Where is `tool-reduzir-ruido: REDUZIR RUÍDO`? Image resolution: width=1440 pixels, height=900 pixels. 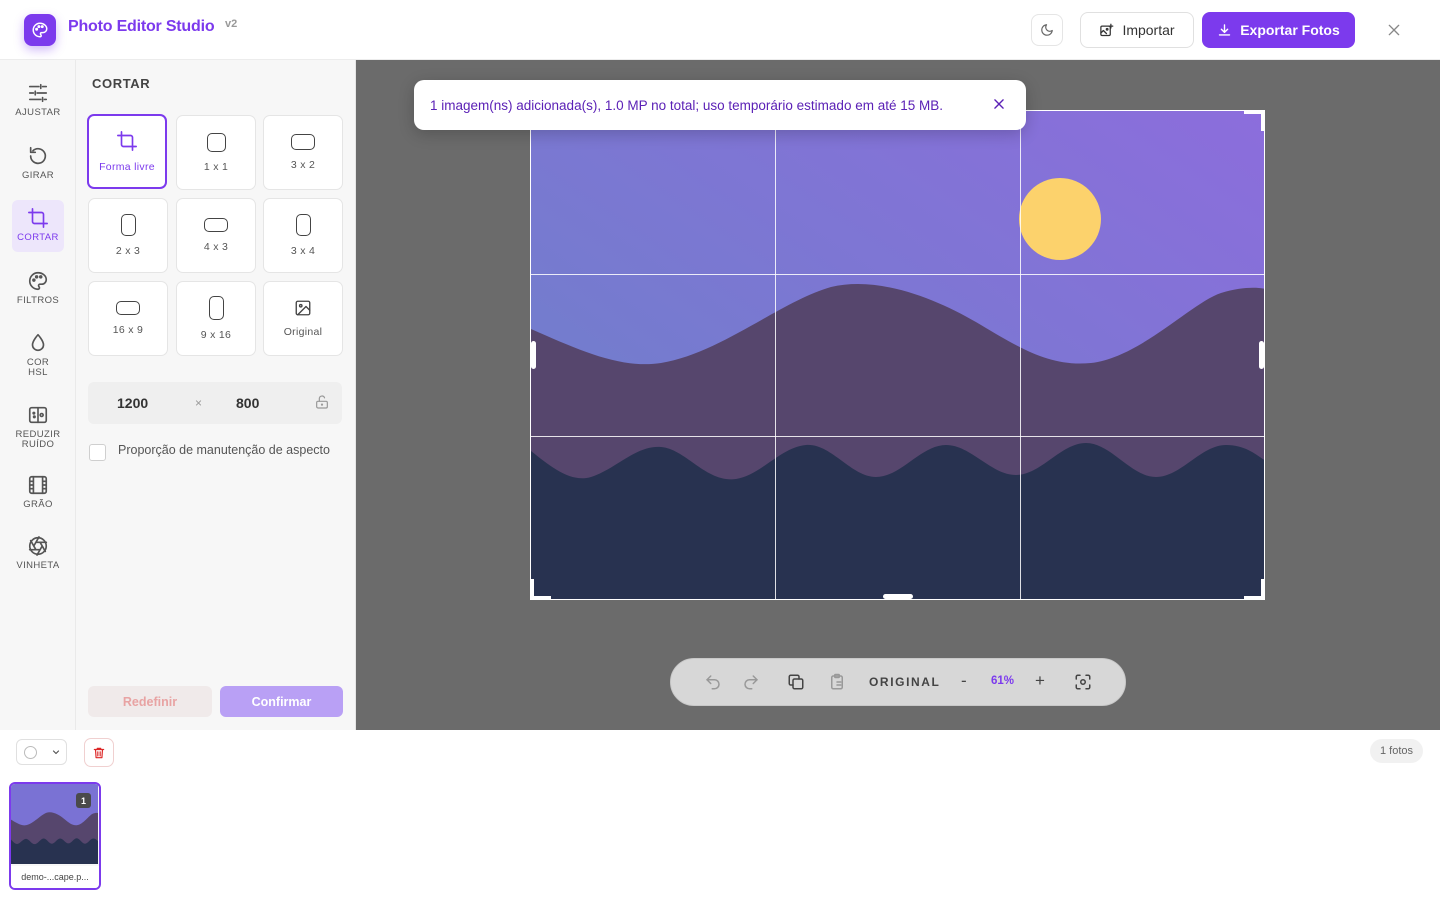 tool-reduzir-ruido: REDUZIR RUÍDO is located at coordinates (38, 432).